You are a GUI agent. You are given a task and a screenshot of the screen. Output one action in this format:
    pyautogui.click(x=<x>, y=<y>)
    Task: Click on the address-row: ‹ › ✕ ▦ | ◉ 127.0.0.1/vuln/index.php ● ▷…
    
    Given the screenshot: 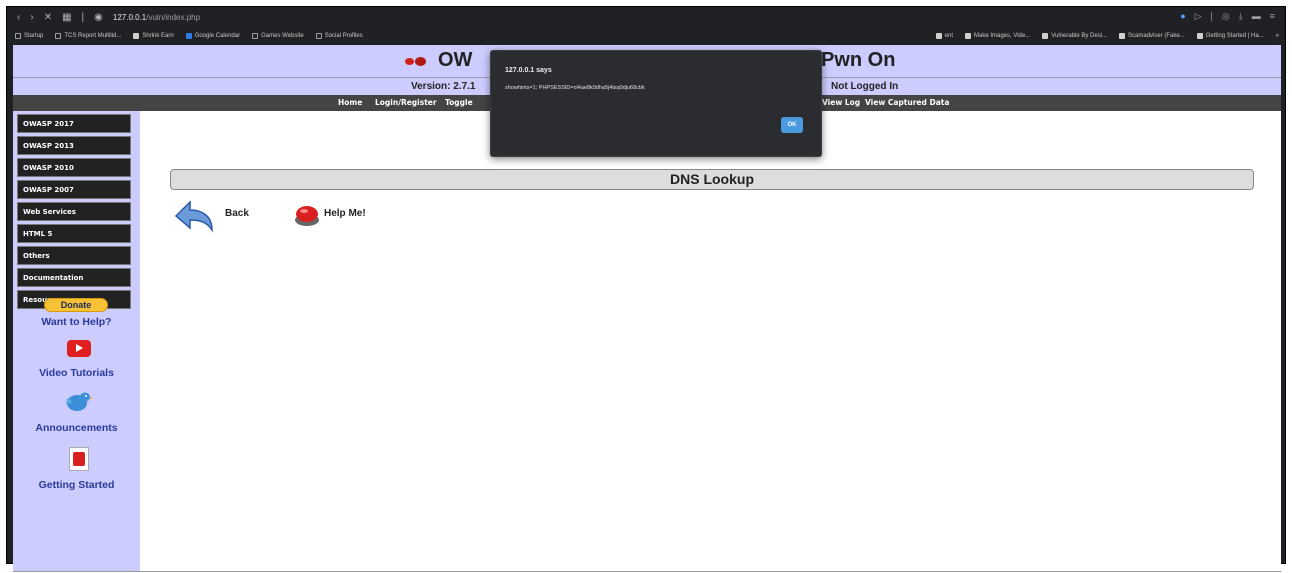 What is the action you would take?
    pyautogui.click(x=646, y=17)
    